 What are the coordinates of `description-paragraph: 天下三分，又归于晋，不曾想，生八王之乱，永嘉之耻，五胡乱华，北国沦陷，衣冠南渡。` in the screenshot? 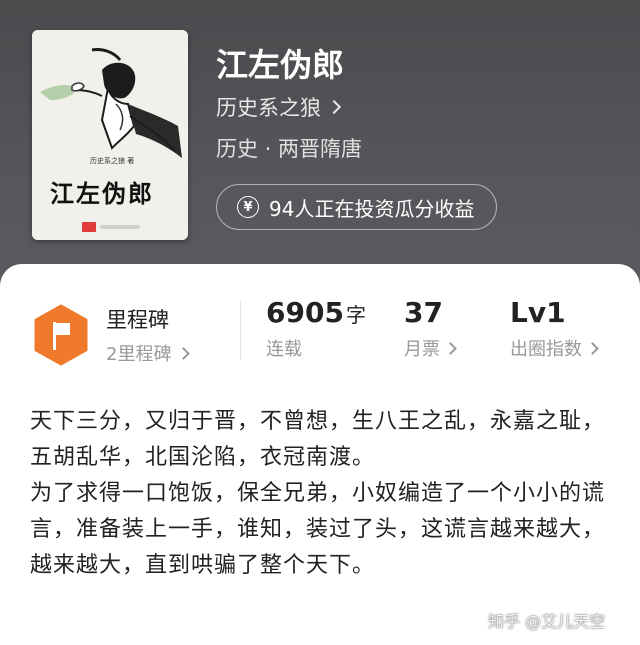 It's located at (318, 439).